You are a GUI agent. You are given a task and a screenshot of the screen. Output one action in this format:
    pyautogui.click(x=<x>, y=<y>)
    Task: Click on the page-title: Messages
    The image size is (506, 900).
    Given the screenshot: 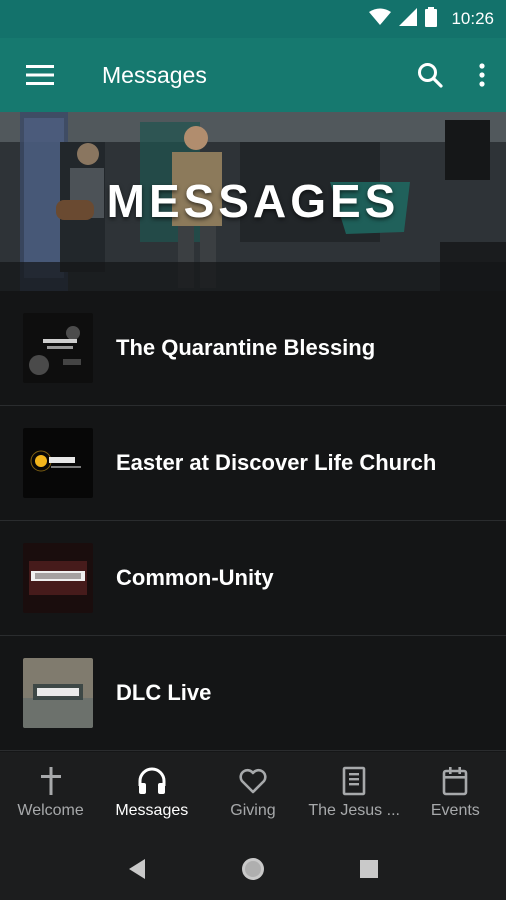 What is the action you would take?
    pyautogui.click(x=154, y=74)
    